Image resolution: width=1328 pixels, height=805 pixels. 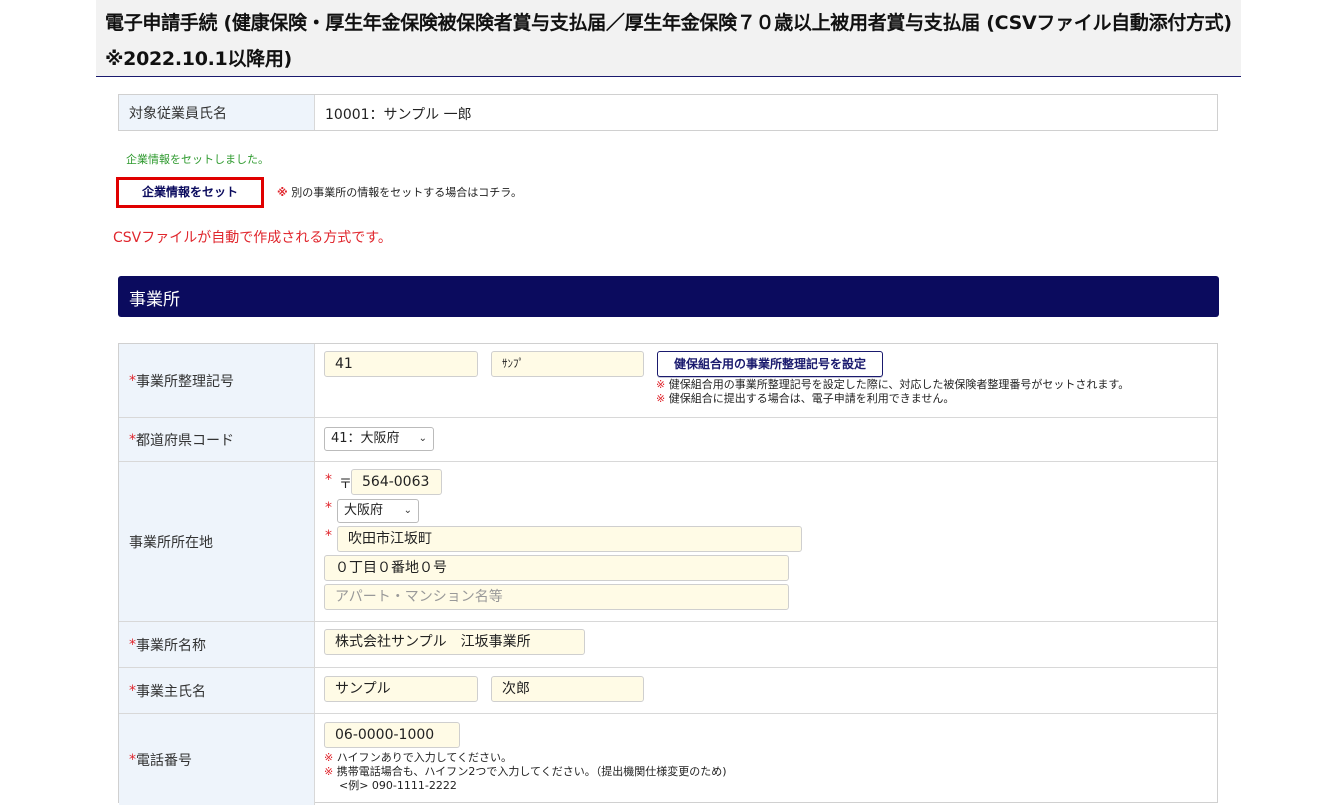 What do you see at coordinates (770, 364) in the screenshot?
I see `set-union-office-code-button: 健保組合用の事業所整理記号を設定` at bounding box center [770, 364].